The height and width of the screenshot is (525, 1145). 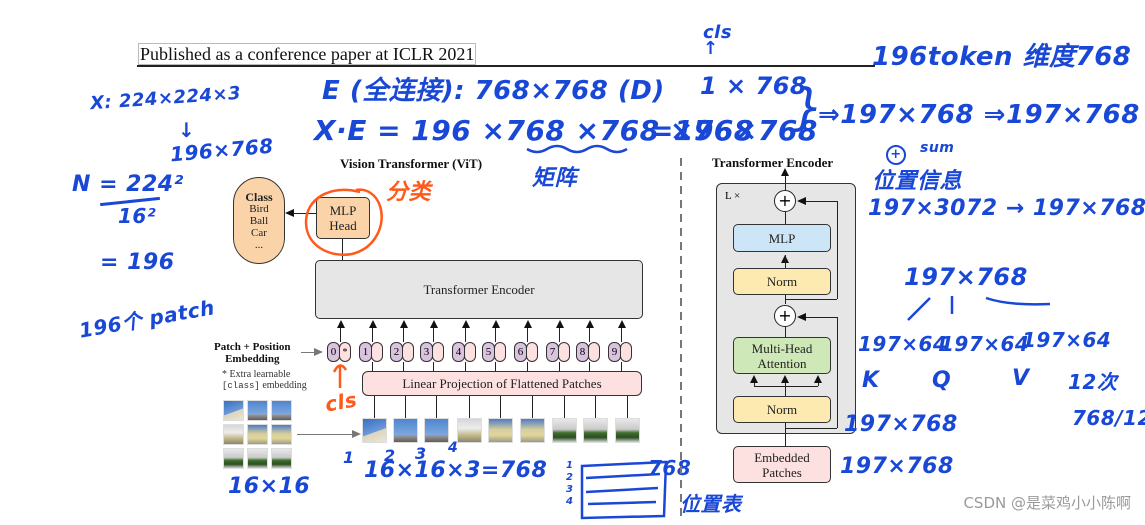 What do you see at coordinates (782, 409) in the screenshot?
I see `norm-block-bottom: Norm` at bounding box center [782, 409].